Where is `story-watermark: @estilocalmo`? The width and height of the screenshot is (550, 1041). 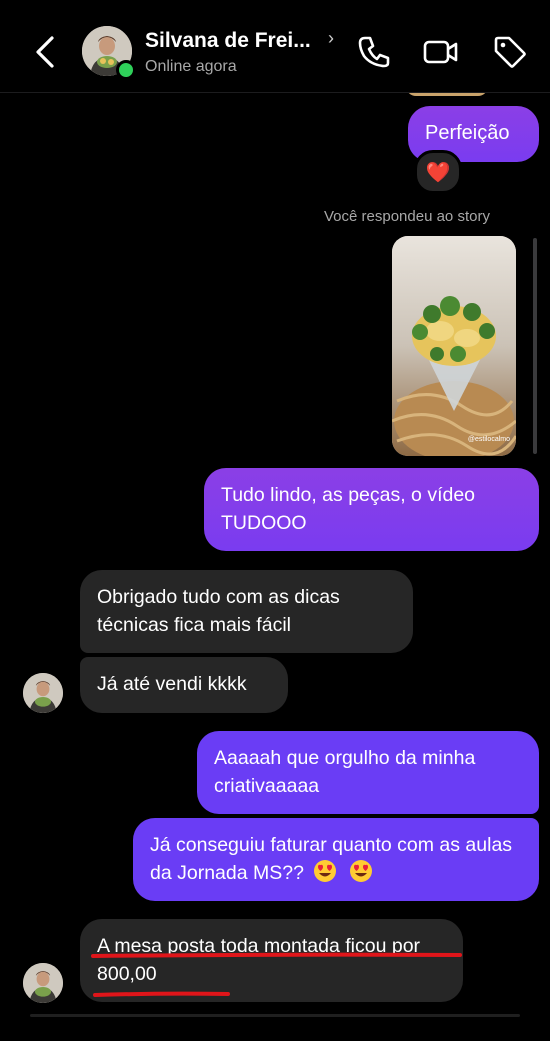
story-watermark: @estilocalmo is located at coordinates (489, 439).